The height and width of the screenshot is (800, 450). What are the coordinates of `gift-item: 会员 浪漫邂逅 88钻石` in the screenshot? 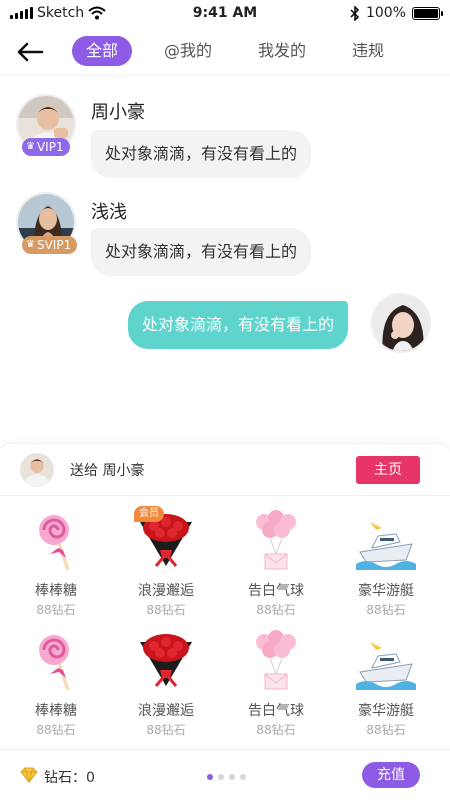 It's located at (166, 560).